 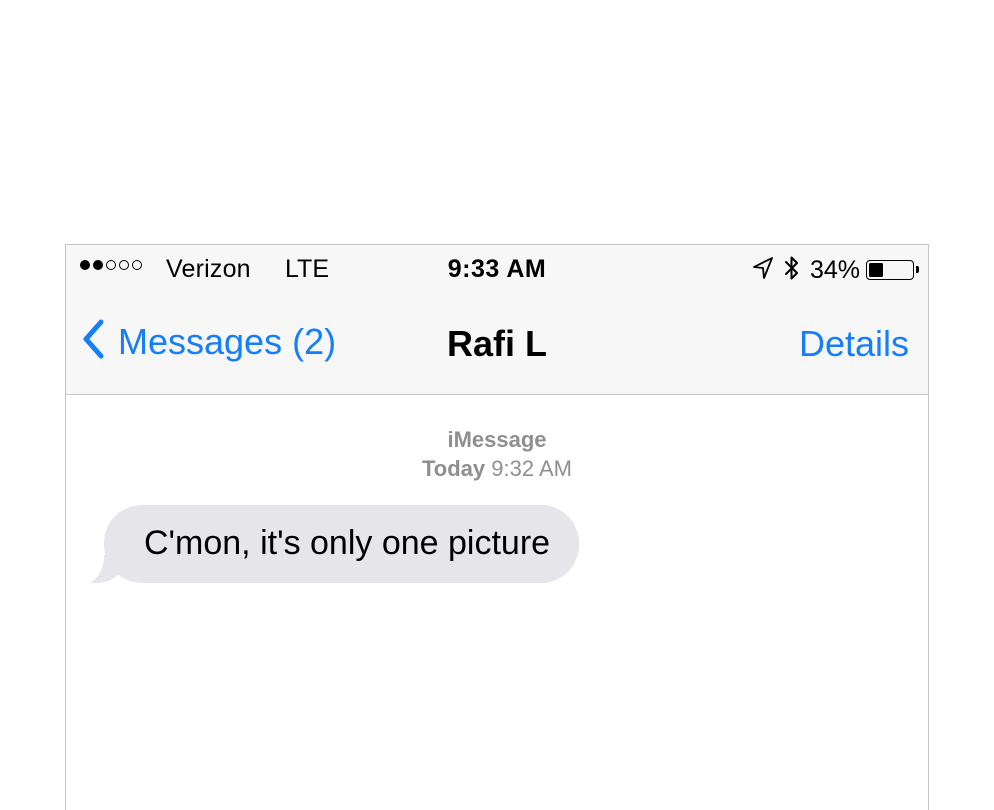 I want to click on timestamp-day: Today, so click(x=454, y=468).